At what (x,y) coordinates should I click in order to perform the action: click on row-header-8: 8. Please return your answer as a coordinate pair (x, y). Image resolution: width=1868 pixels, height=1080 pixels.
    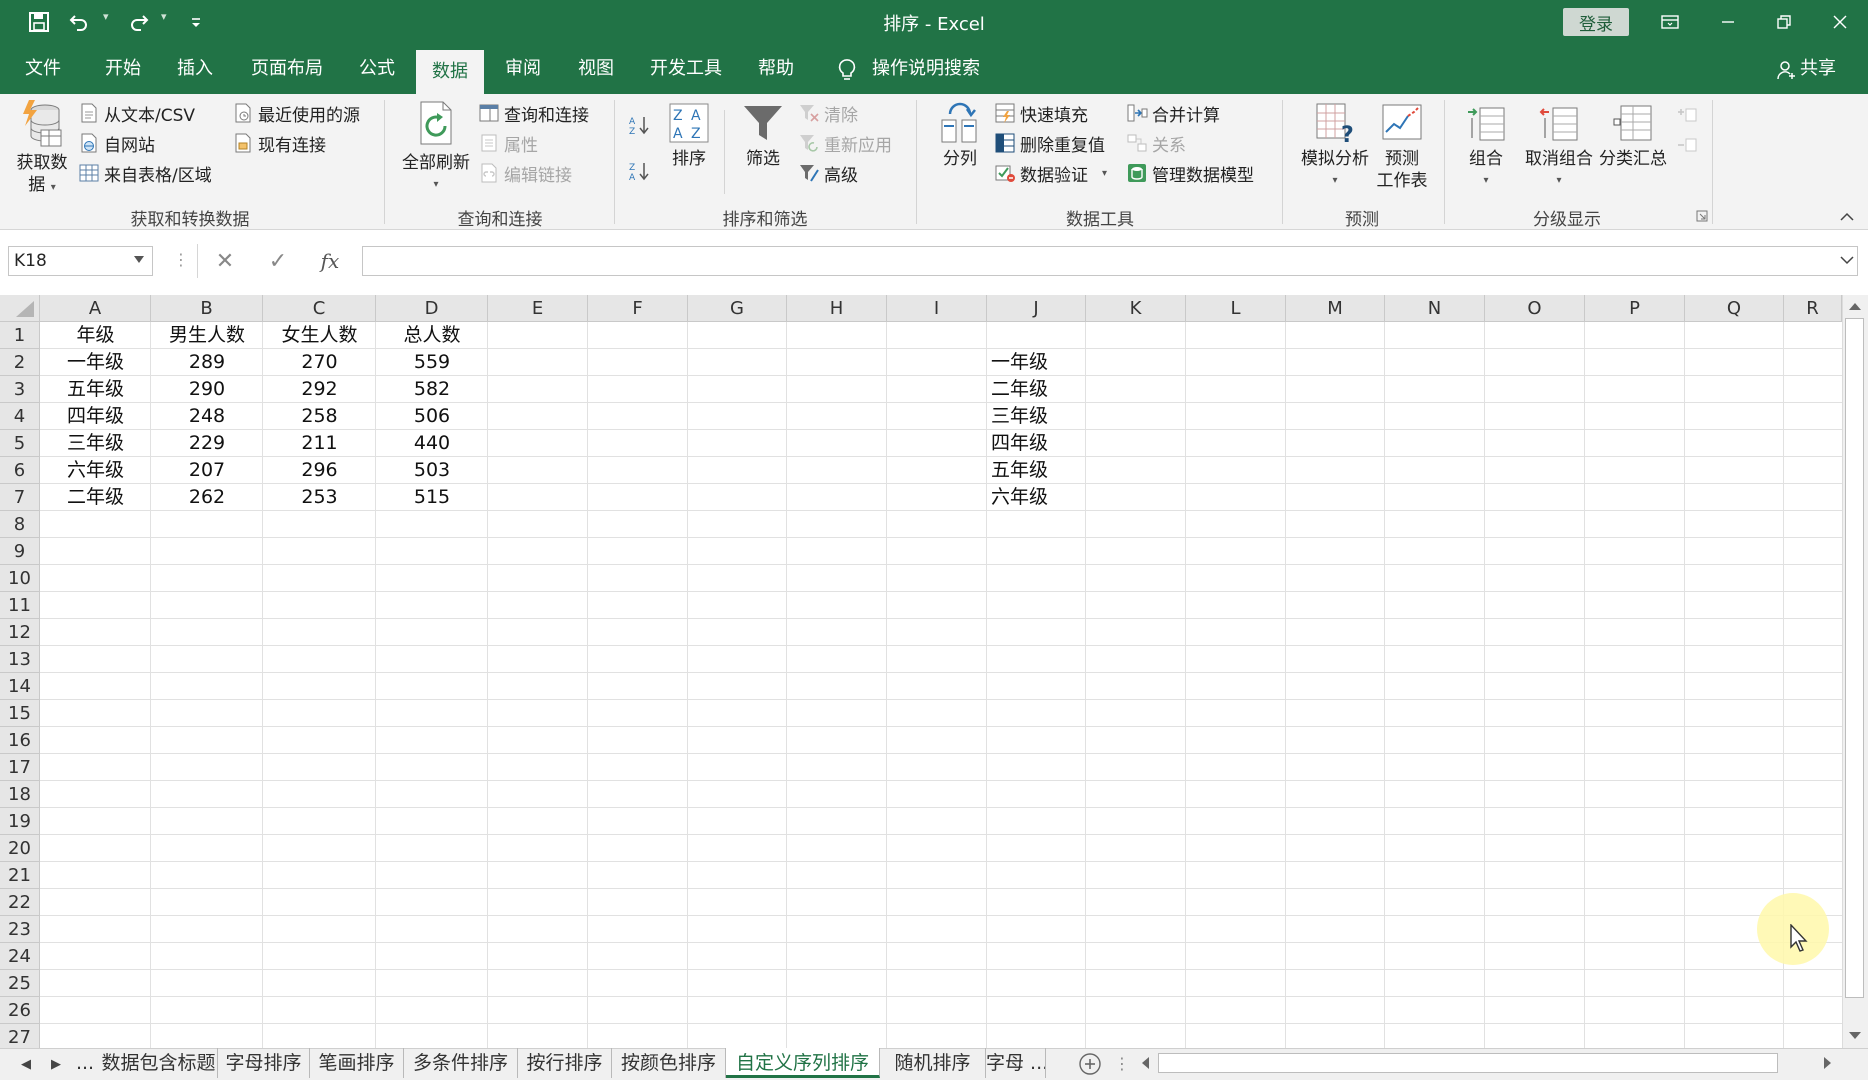
    Looking at the image, I should click on (20, 524).